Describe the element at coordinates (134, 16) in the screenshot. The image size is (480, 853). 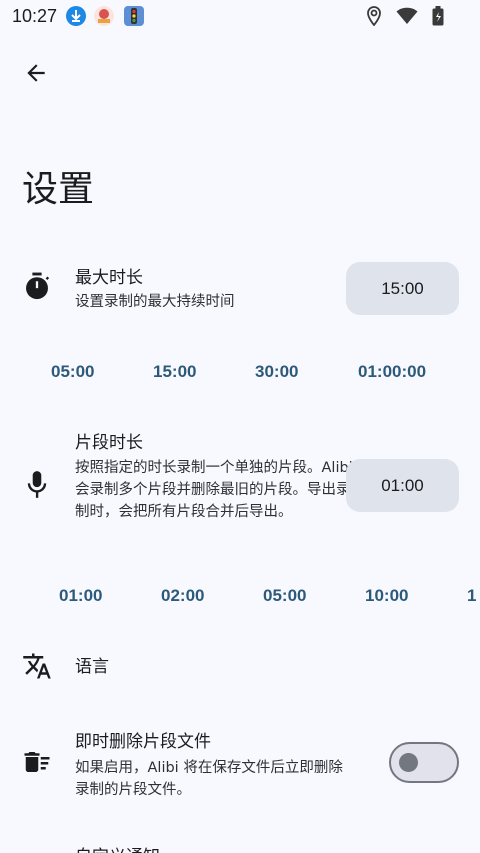
I see `traffic-light-notification-icon` at that location.